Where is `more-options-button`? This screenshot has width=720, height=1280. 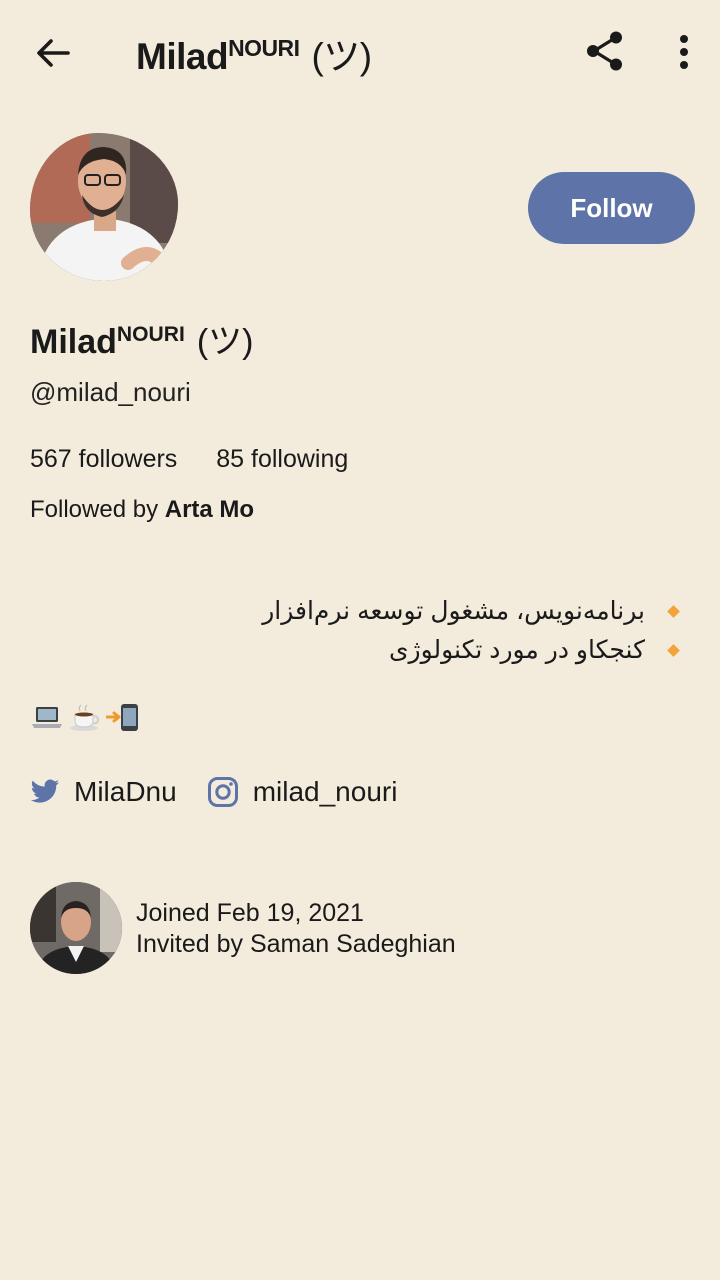 more-options-button is located at coordinates (684, 52).